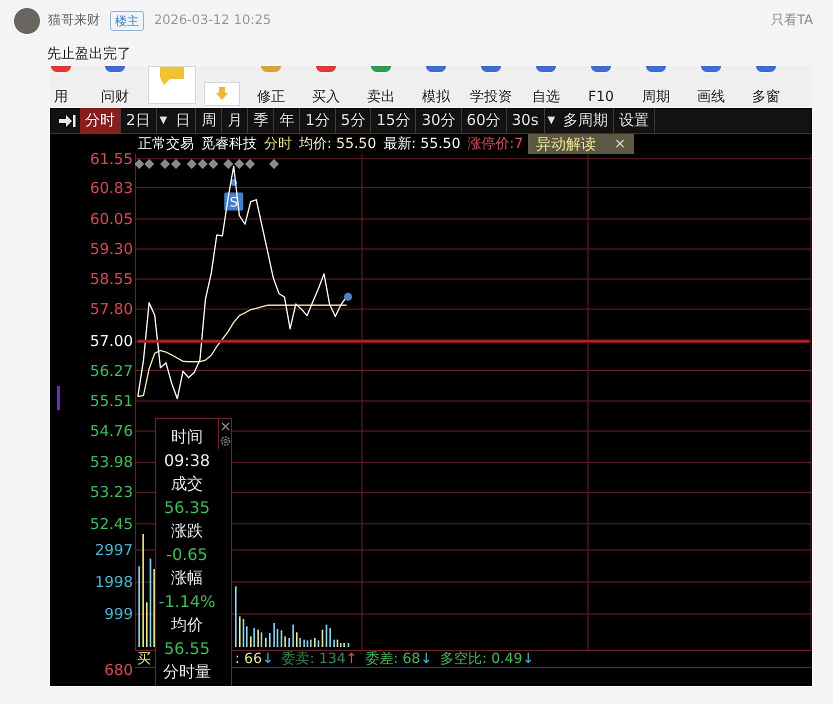 This screenshot has width=833, height=704. What do you see at coordinates (393, 121) in the screenshot?
I see `period-tab: 15分` at bounding box center [393, 121].